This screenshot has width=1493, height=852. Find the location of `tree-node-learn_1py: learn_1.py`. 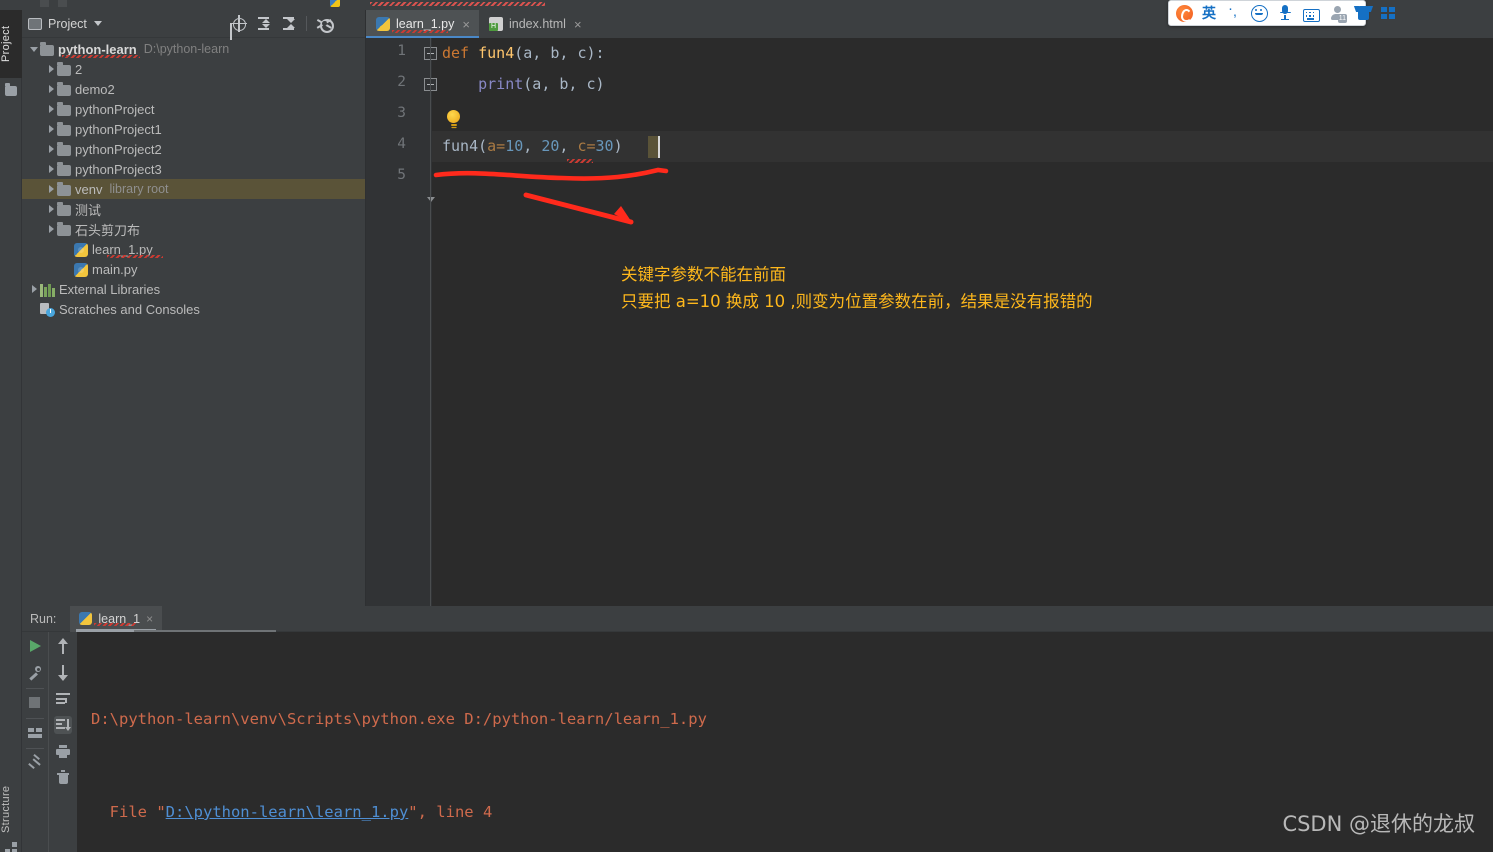

tree-node-learn_1py: learn_1.py is located at coordinates (193, 249).